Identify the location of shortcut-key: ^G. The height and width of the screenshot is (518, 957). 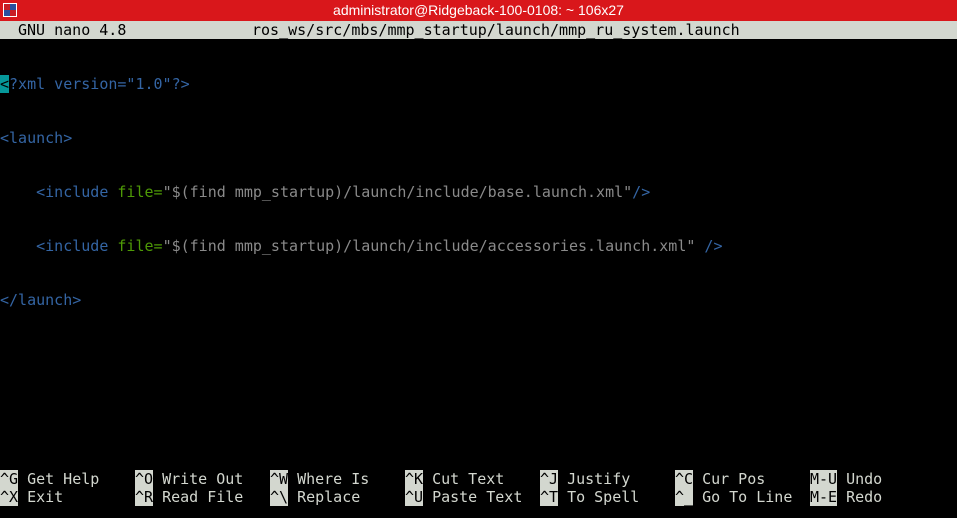
(9, 479).